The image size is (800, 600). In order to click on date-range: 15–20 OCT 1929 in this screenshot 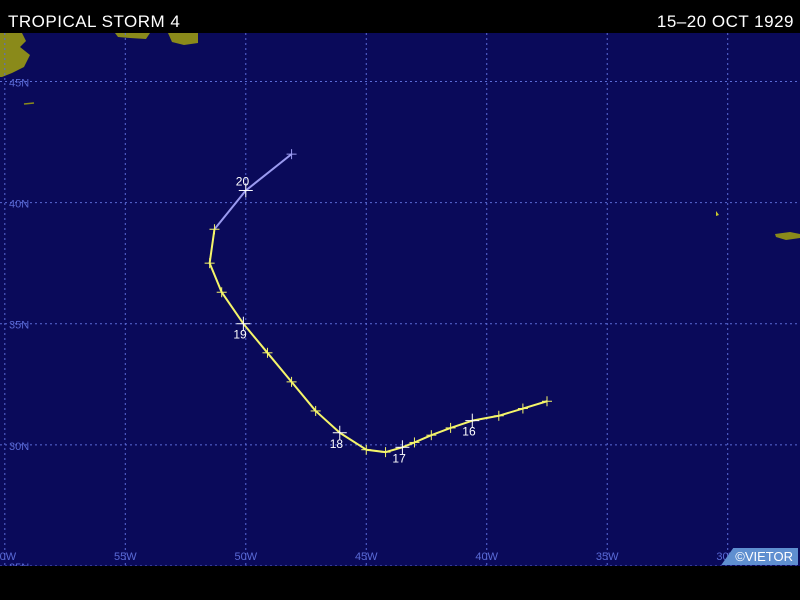, I will do `click(725, 21)`.